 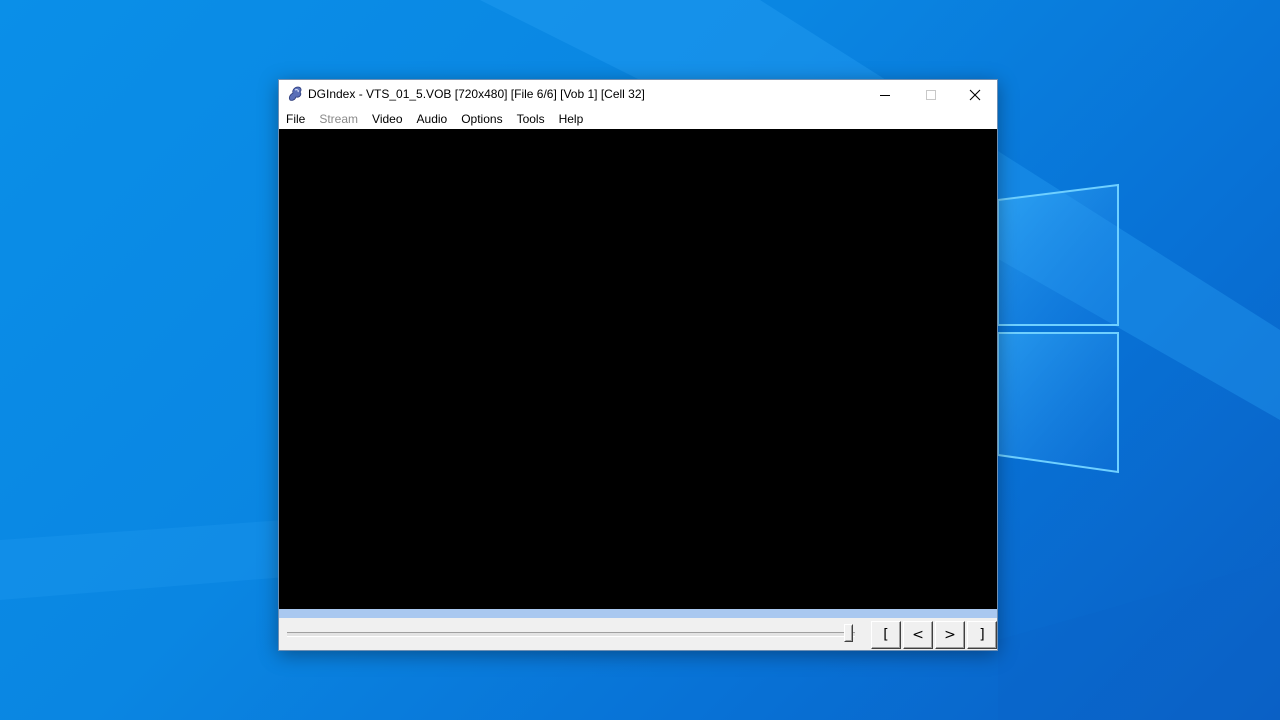 What do you see at coordinates (571, 119) in the screenshot?
I see `menu-help: Help` at bounding box center [571, 119].